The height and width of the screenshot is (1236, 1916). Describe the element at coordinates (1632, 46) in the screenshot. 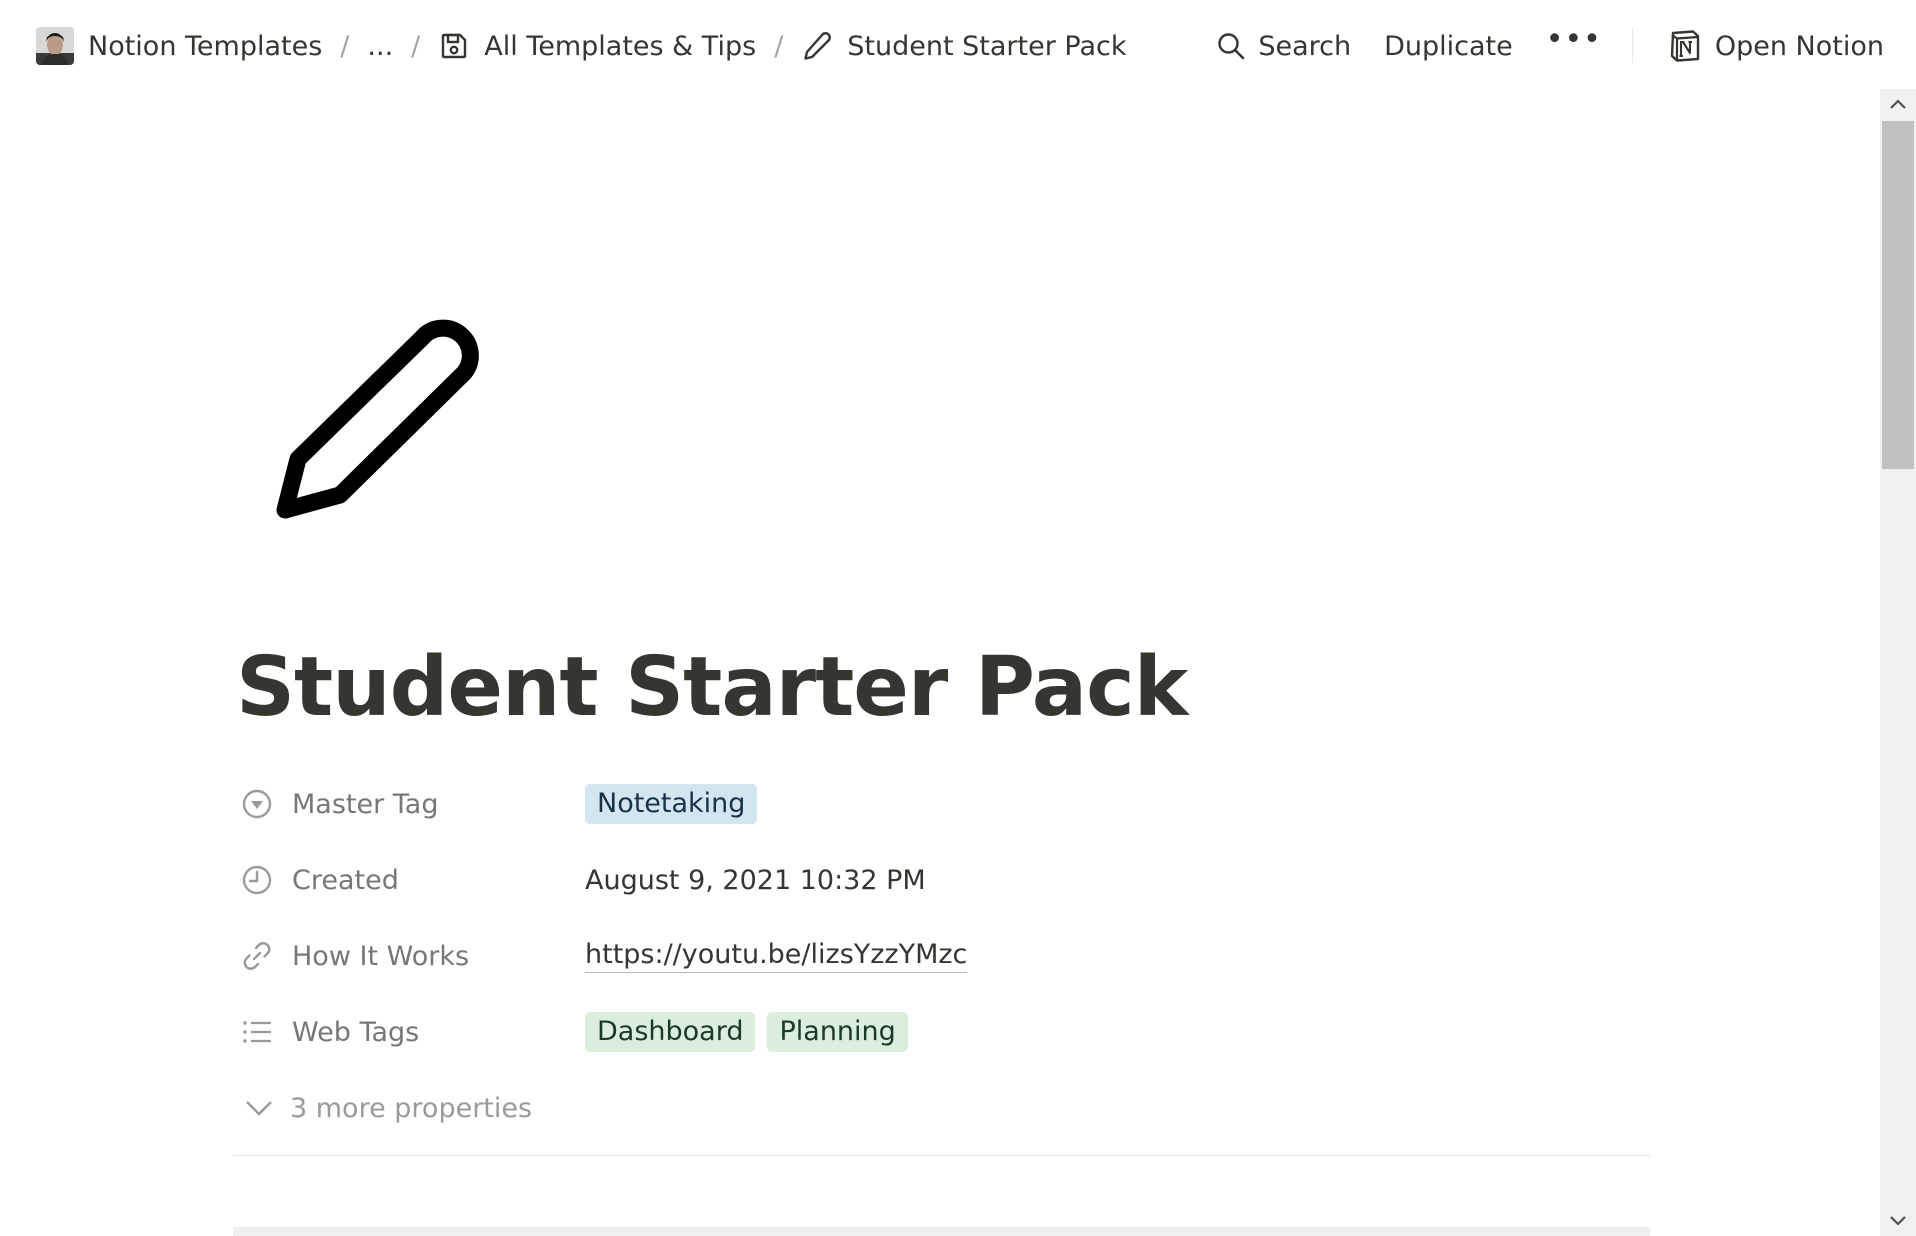

I see `toolbar-divider` at that location.